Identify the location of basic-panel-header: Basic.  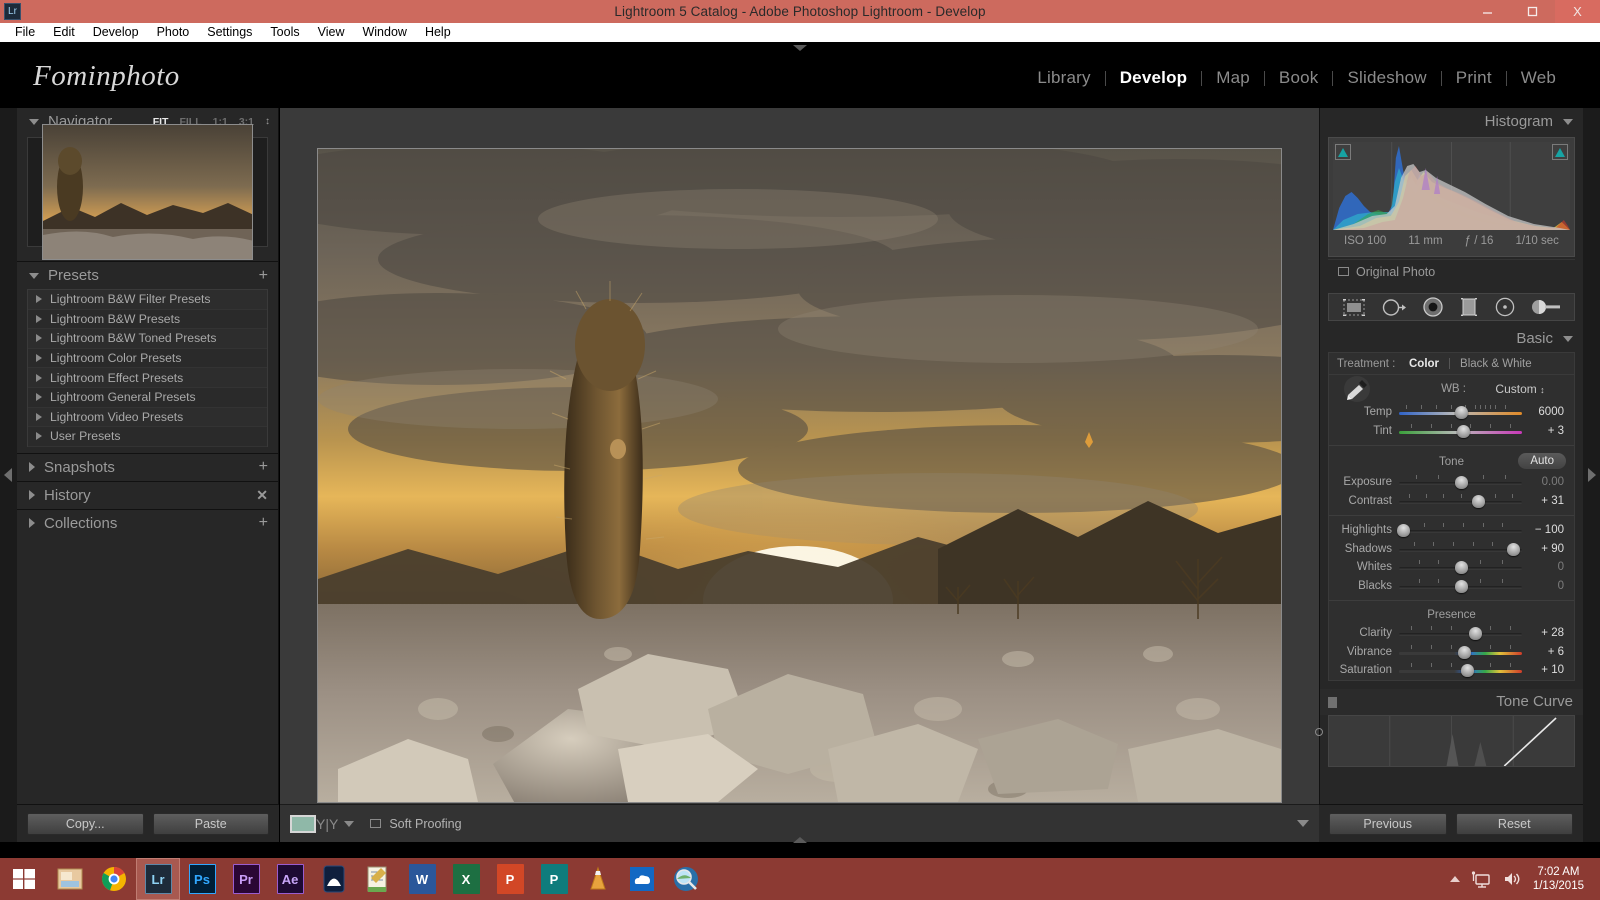
(1451, 338).